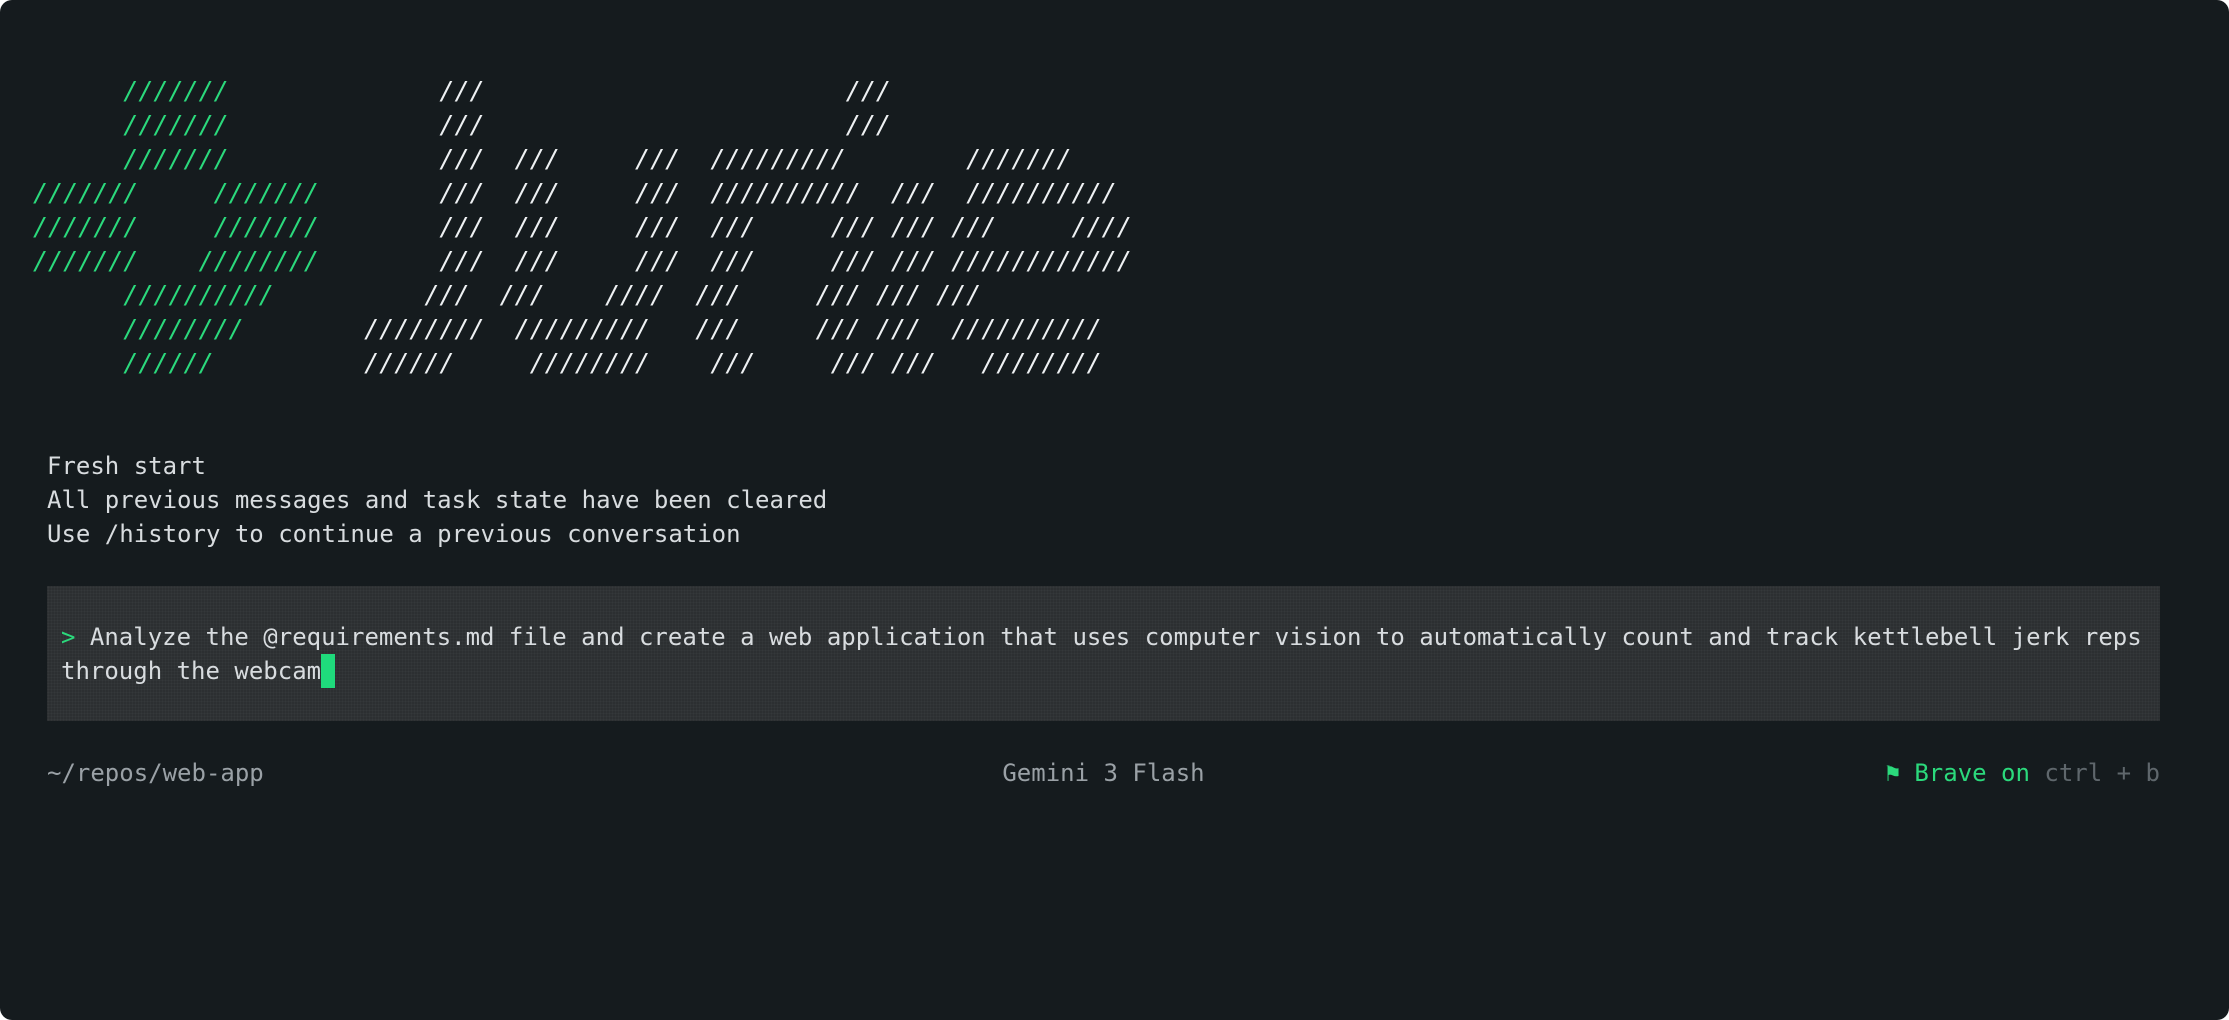 The image size is (2229, 1020). What do you see at coordinates (1892, 773) in the screenshot?
I see `flag-icon: ⚑` at bounding box center [1892, 773].